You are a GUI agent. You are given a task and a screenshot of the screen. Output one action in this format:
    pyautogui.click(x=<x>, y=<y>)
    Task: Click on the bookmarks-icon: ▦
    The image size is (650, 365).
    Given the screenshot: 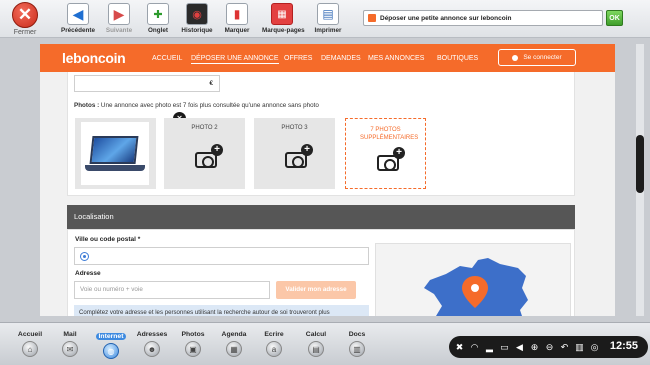 What is the action you would take?
    pyautogui.click(x=282, y=14)
    